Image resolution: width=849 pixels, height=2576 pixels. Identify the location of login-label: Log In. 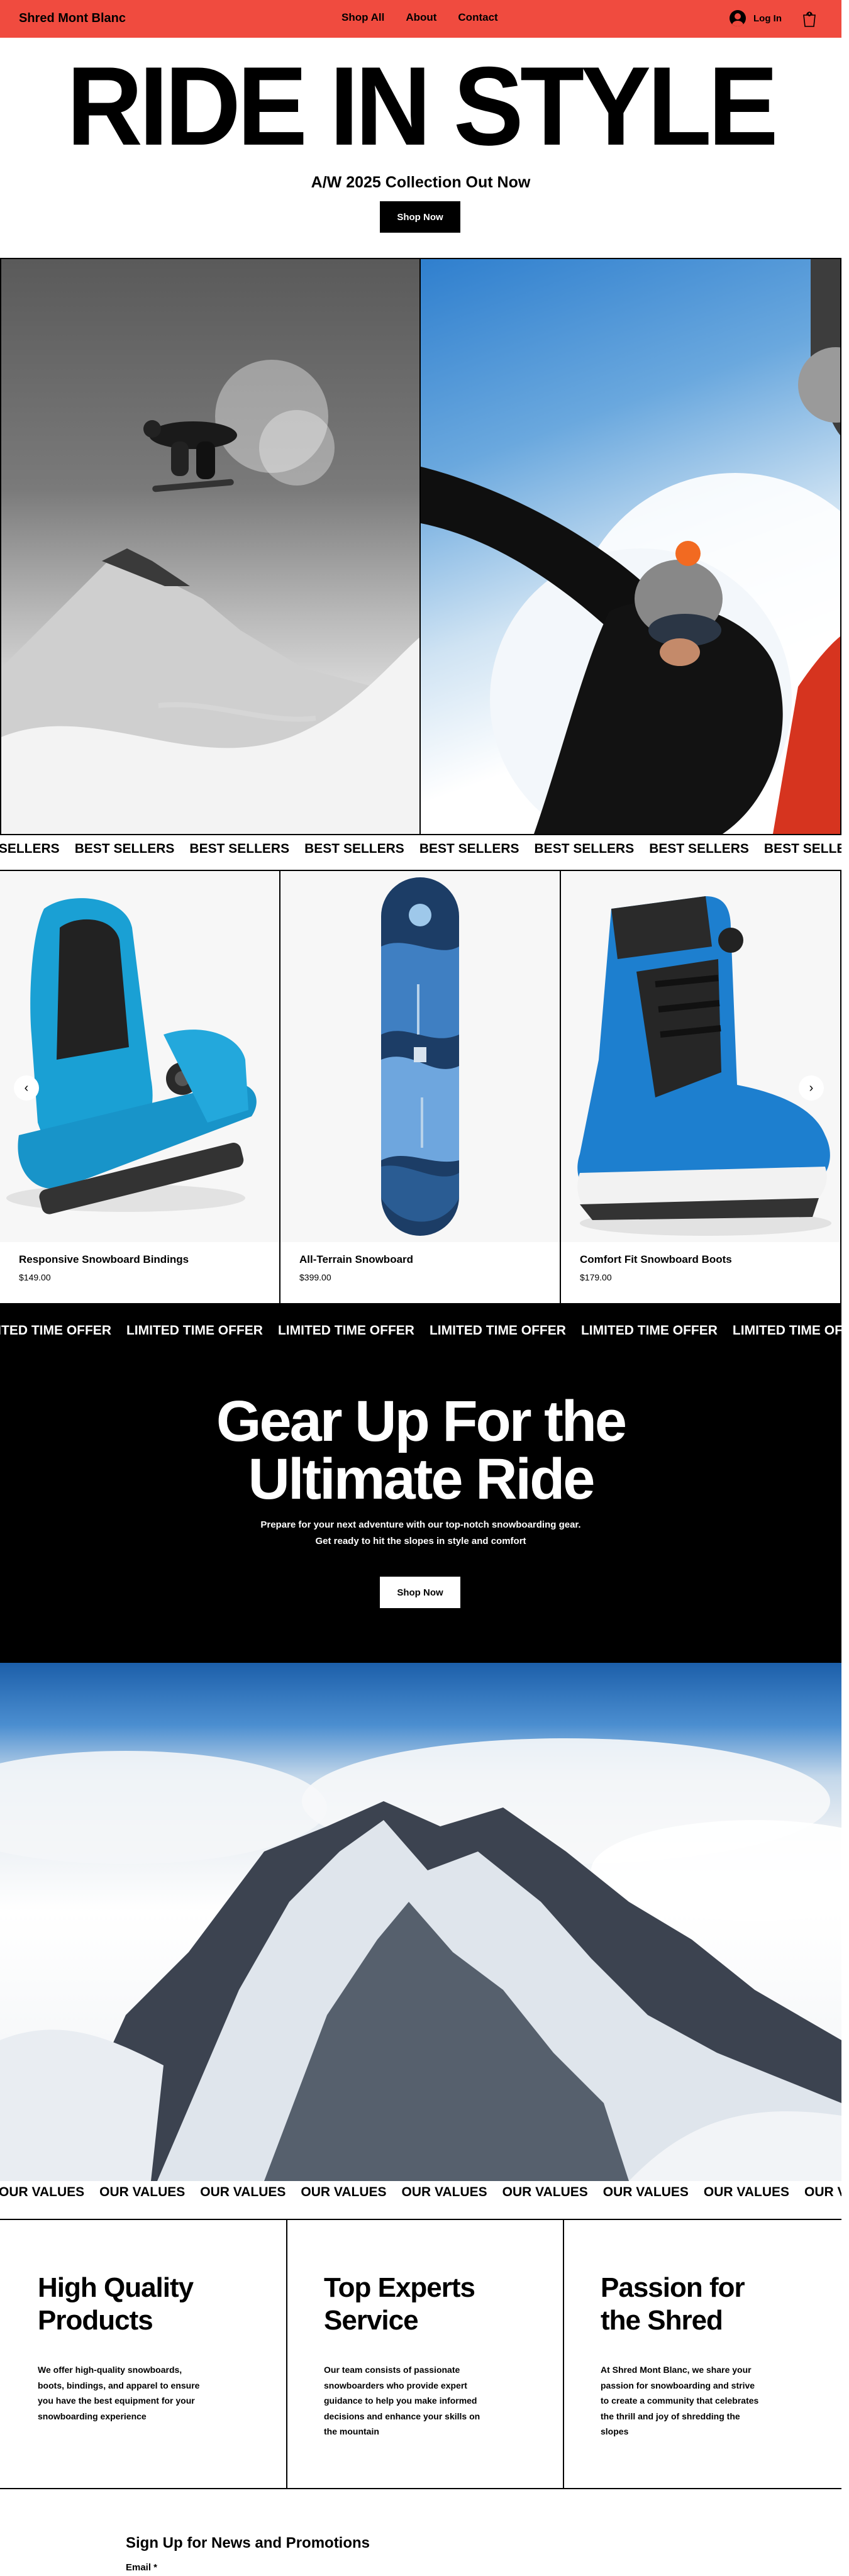
(767, 18).